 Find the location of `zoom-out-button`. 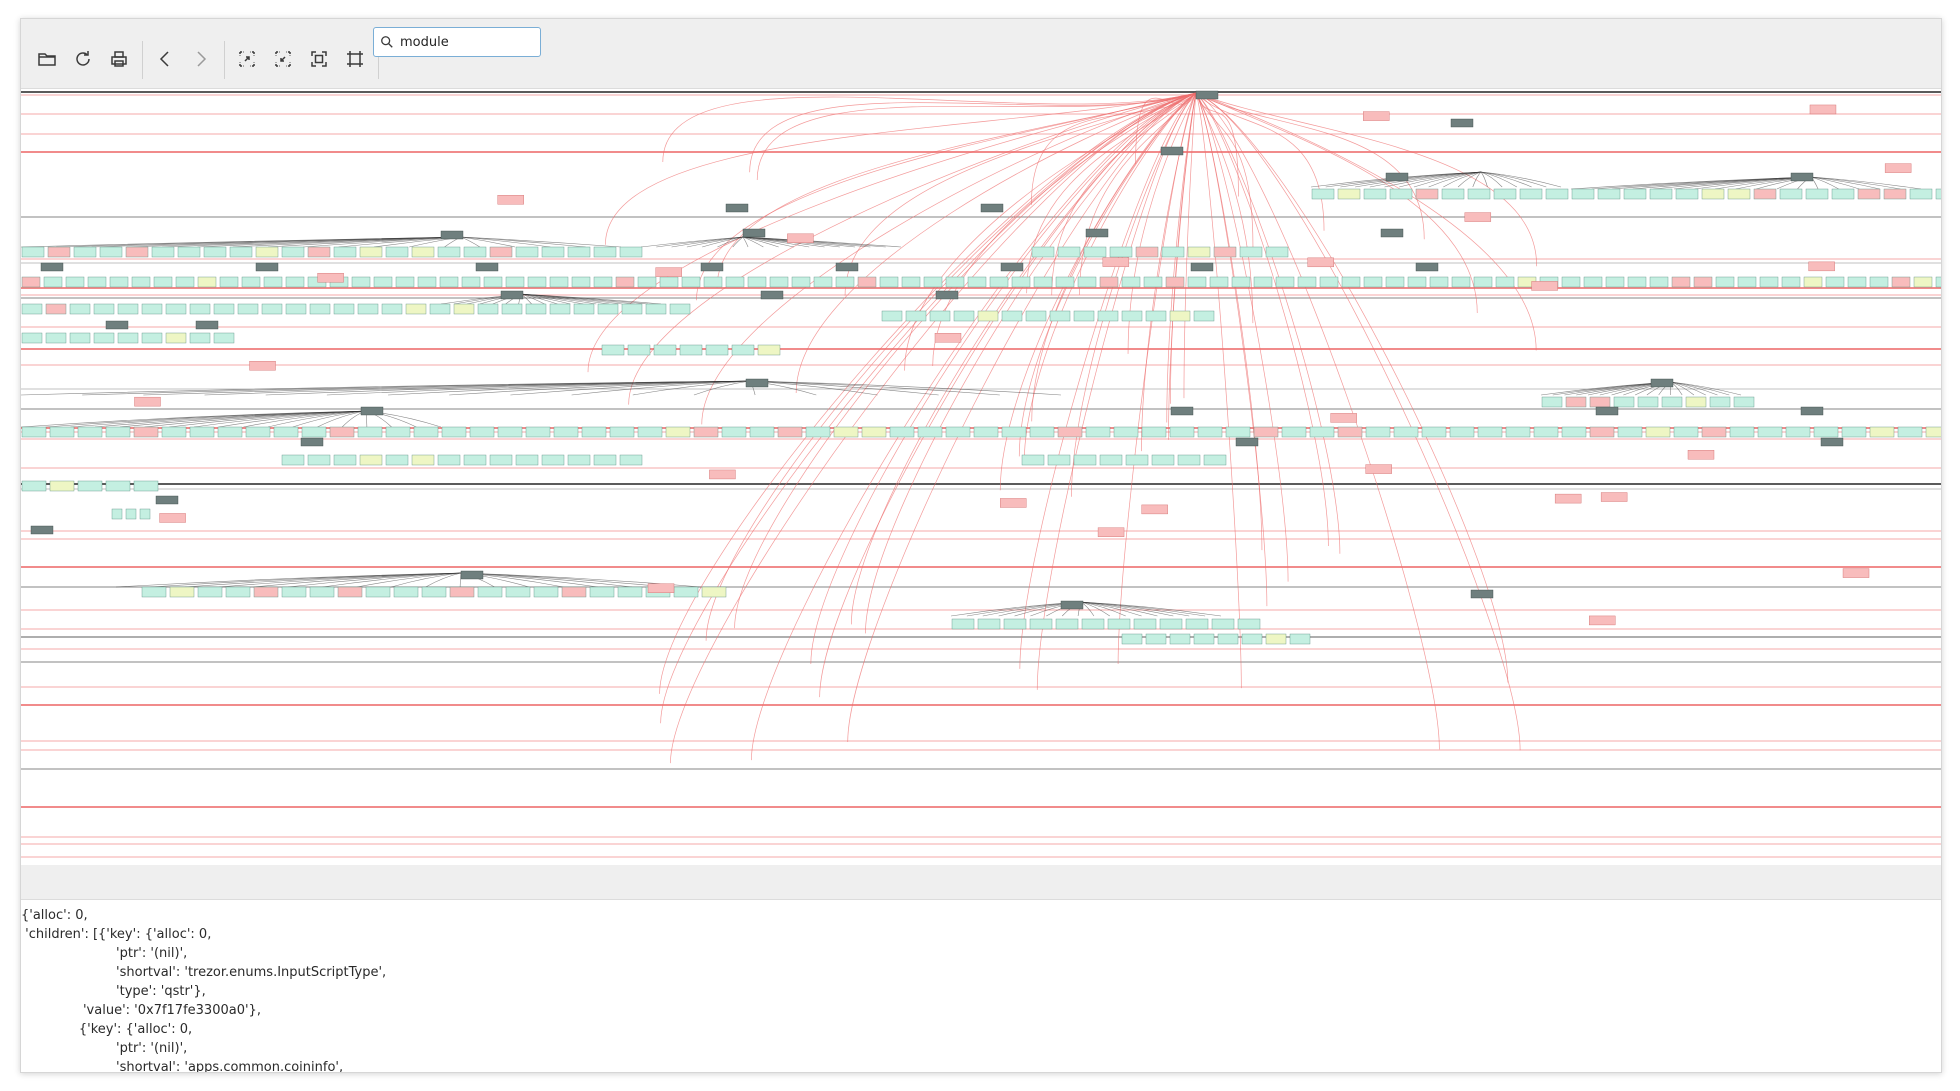

zoom-out-button is located at coordinates (283, 59).